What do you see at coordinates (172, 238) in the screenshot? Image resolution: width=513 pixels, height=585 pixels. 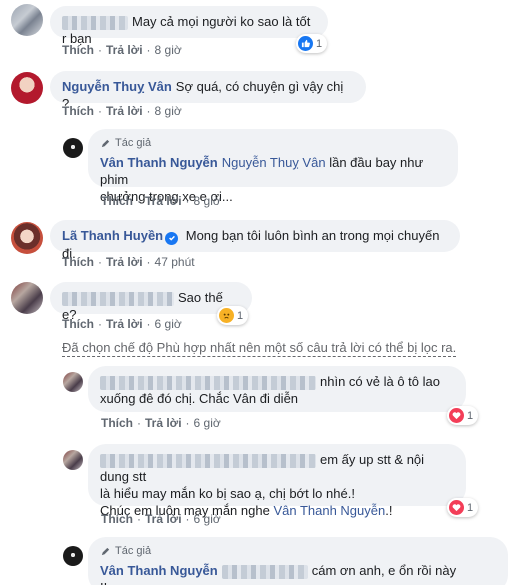 I see `verified-badge-icon` at bounding box center [172, 238].